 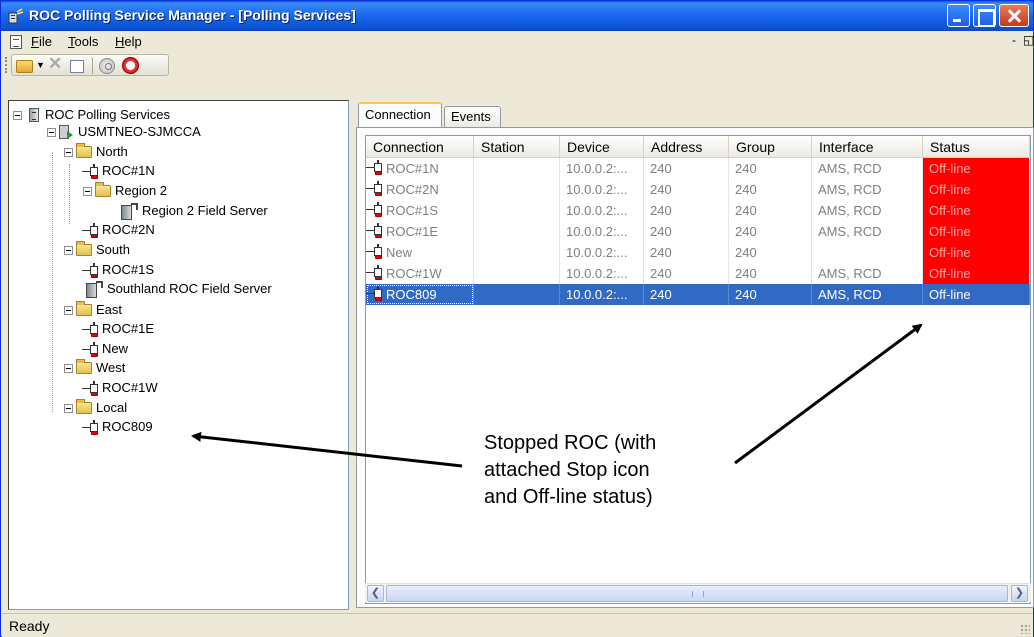 What do you see at coordinates (205, 210) in the screenshot?
I see `tree-label: Region 2 Field Server` at bounding box center [205, 210].